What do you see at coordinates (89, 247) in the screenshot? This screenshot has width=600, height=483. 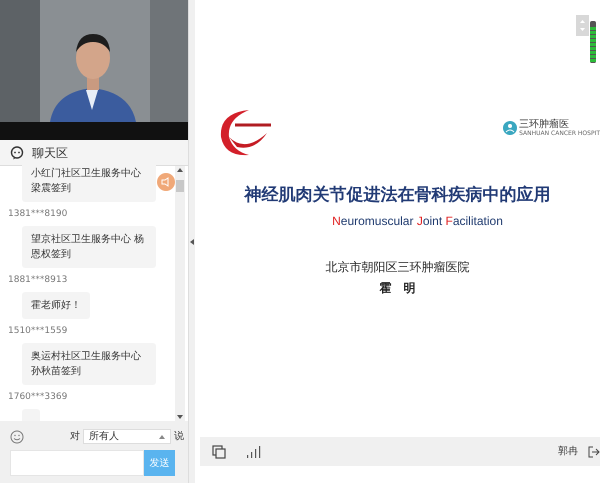 I see `message-bubble: 望京社区卫生服务中心 杨恩权签到` at bounding box center [89, 247].